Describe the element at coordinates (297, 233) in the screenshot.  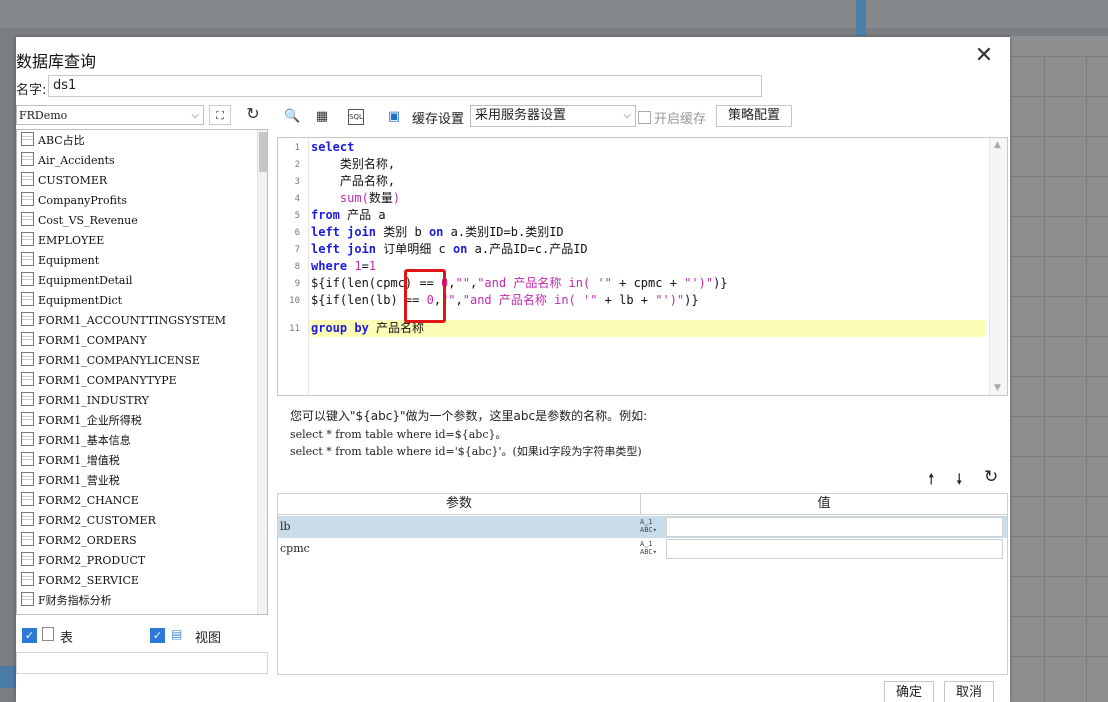
I see `line-number: 6` at that location.